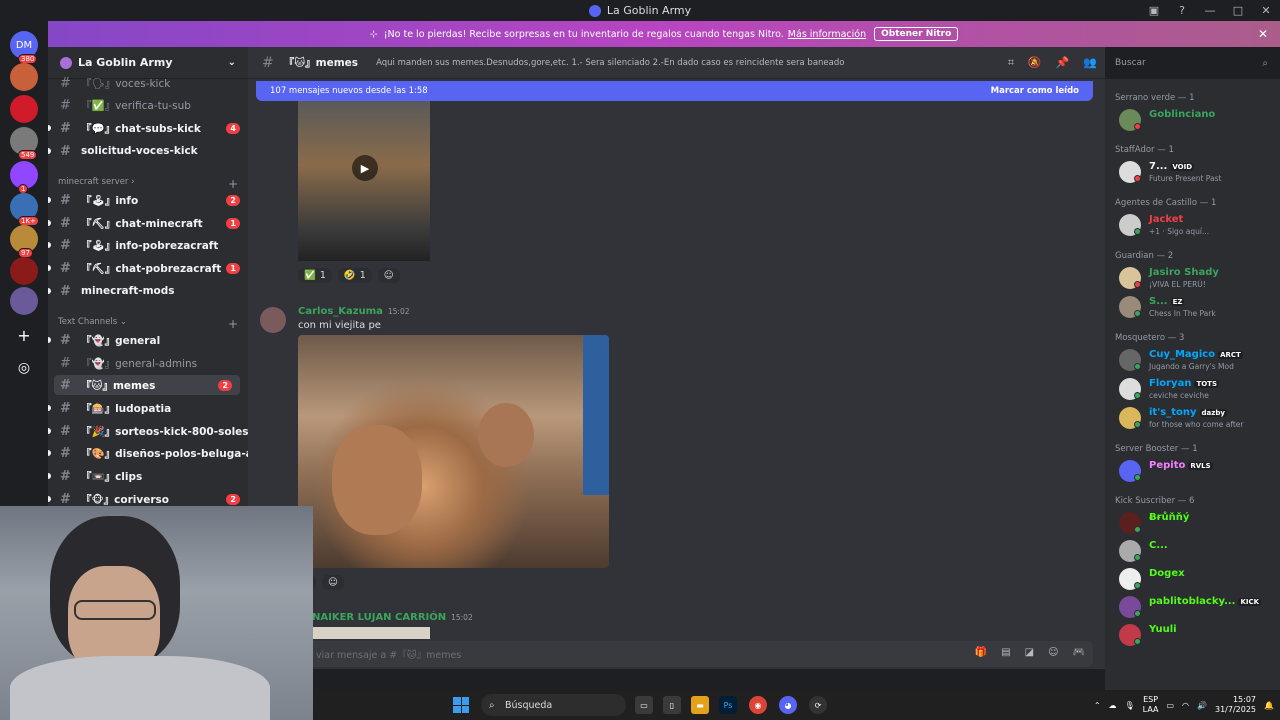 The height and width of the screenshot is (720, 1280). I want to click on channel-item: # 『🕹』info 2, so click(148, 200).